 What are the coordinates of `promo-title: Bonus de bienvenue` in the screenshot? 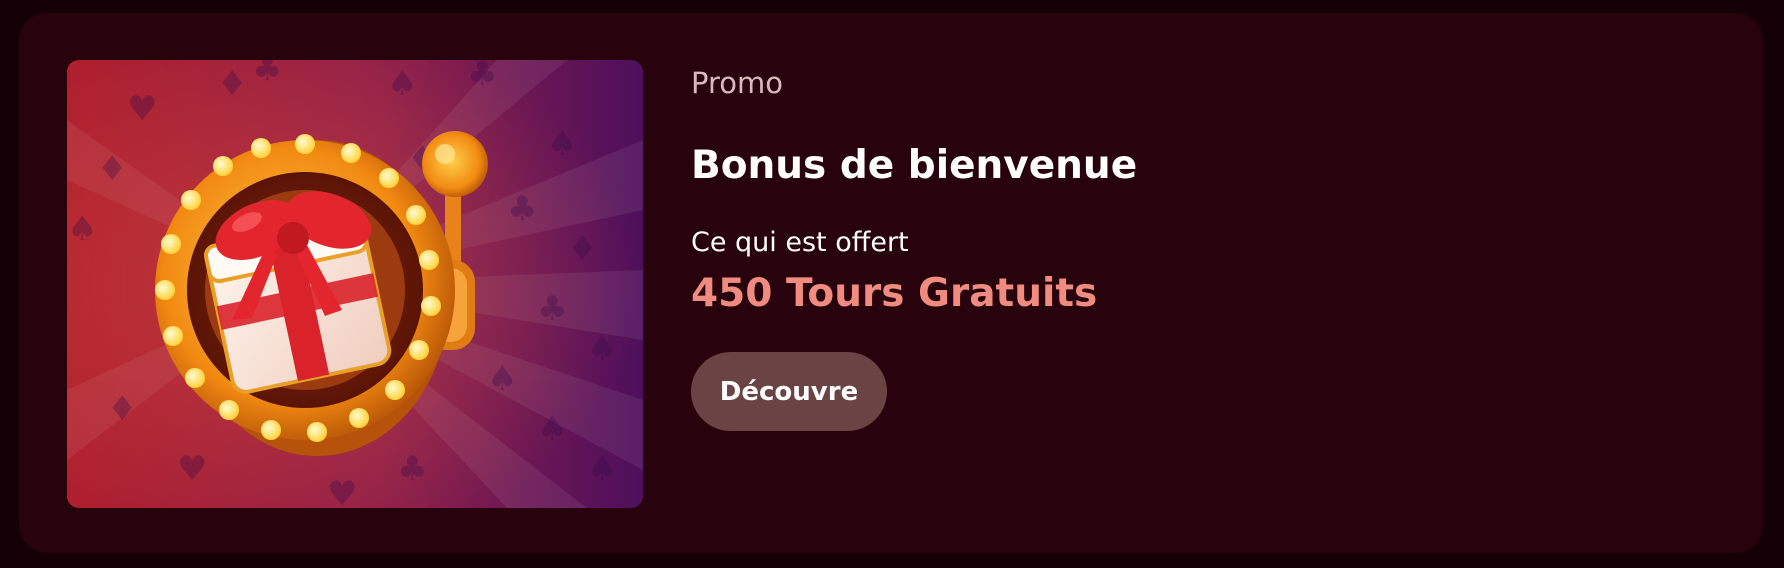 It's located at (914, 165).